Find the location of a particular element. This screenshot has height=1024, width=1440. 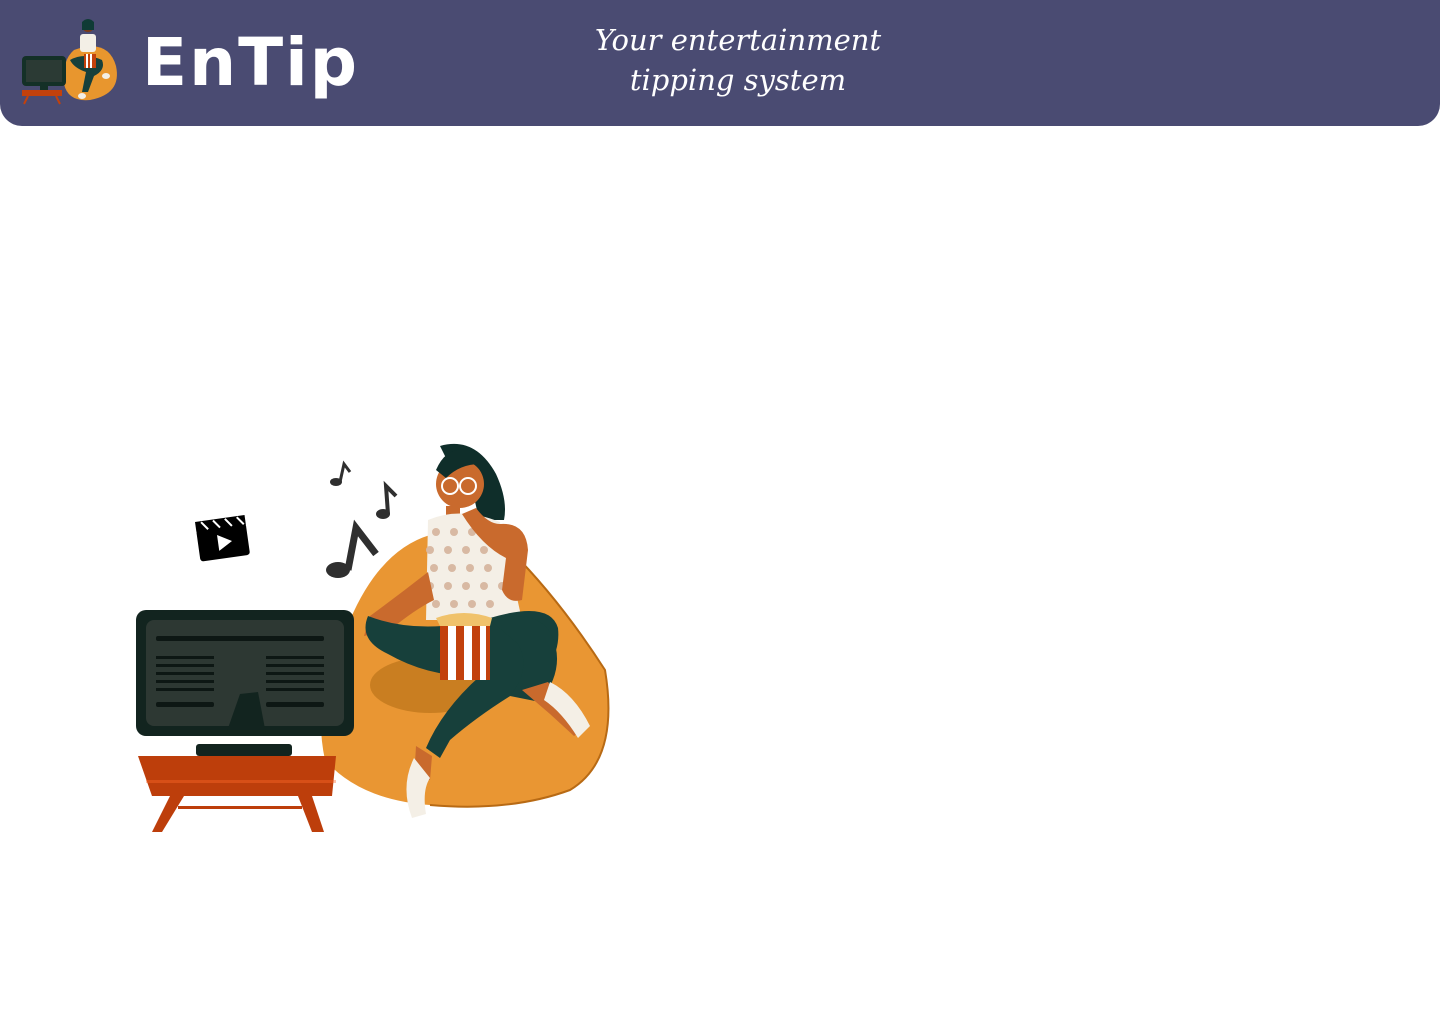

music-note-icon is located at coordinates (362, 519).